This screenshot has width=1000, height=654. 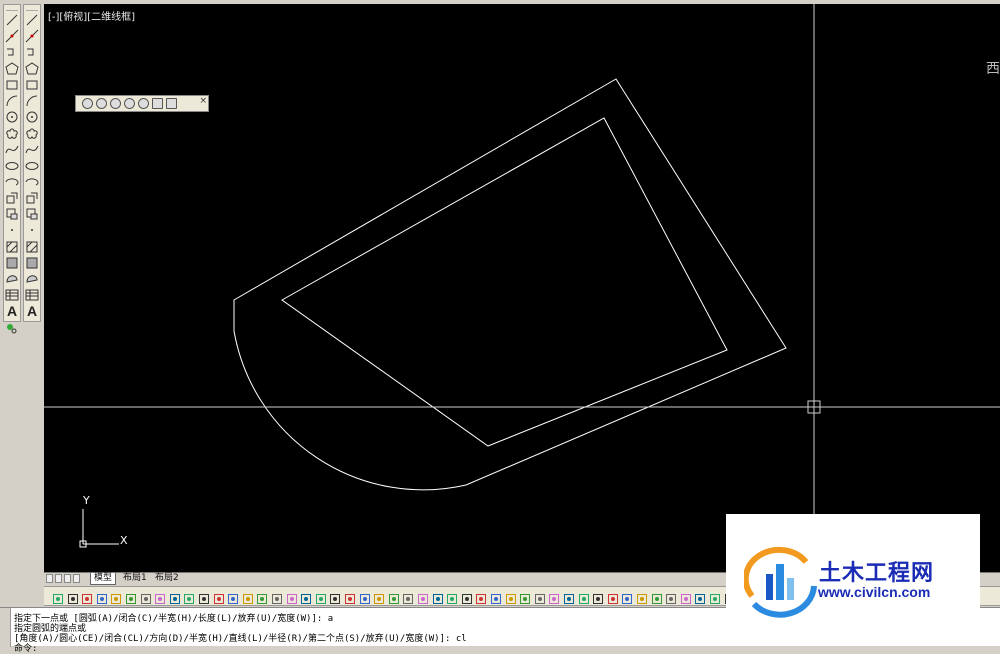 I want to click on qp-icon, so click(x=277, y=597).